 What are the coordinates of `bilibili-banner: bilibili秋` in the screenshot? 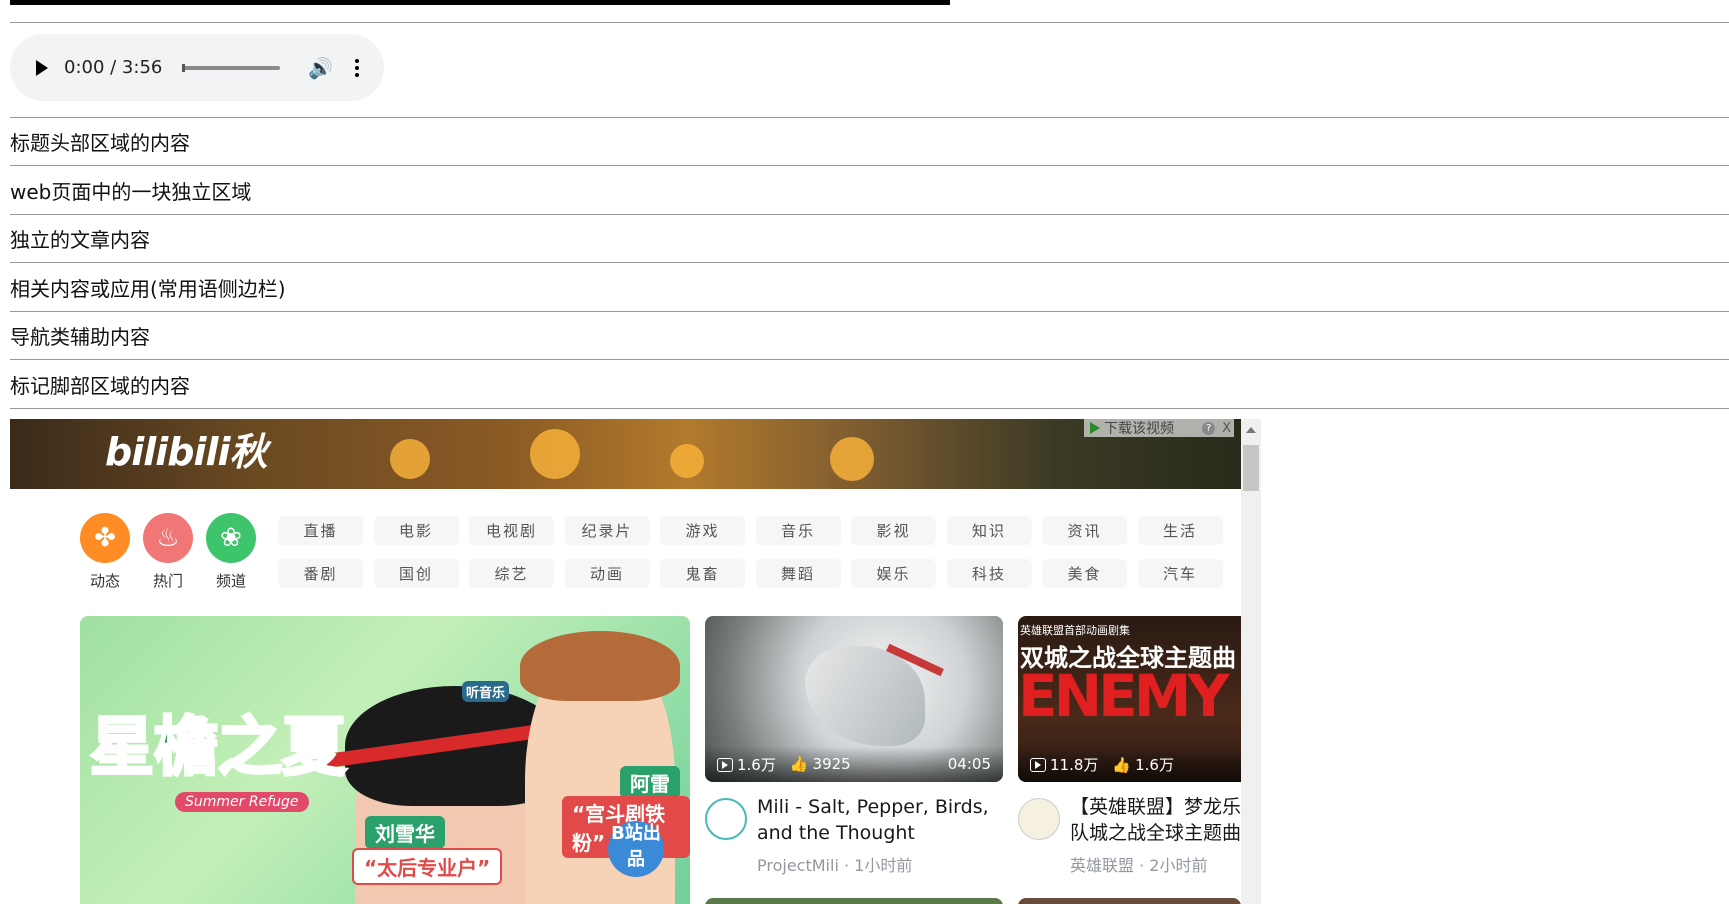 It's located at (625, 454).